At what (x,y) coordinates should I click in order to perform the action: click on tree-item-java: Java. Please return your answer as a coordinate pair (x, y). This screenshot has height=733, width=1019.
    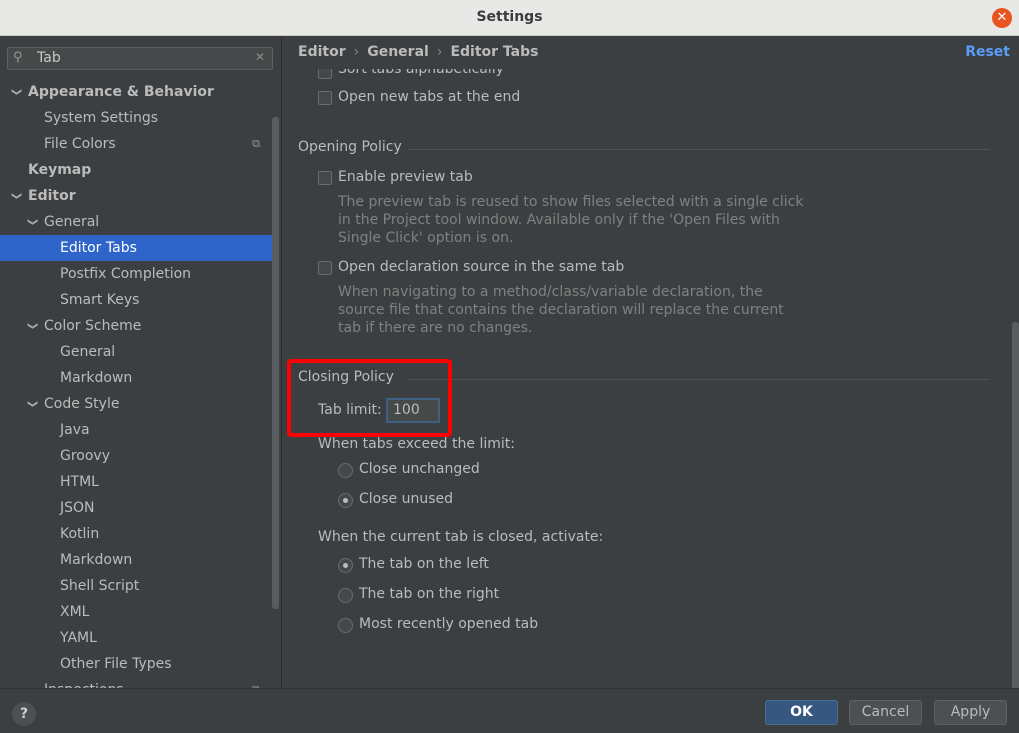
    Looking at the image, I should click on (136, 430).